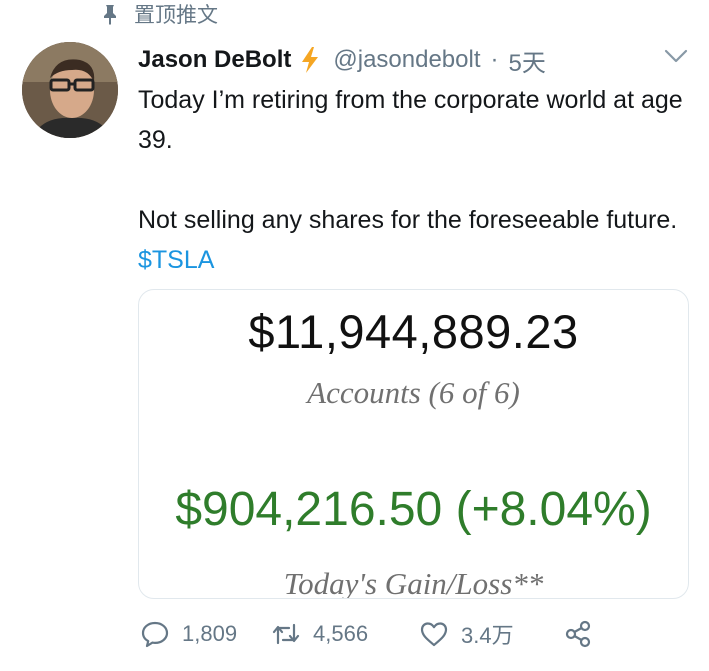  I want to click on tweet-header: Jason DeBolt @jasondebolt · 5天, so click(418, 60).